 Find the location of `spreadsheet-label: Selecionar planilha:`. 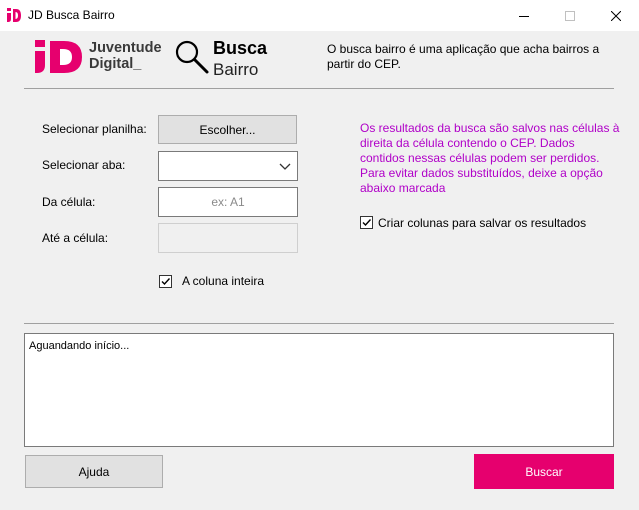

spreadsheet-label: Selecionar planilha: is located at coordinates (94, 129).